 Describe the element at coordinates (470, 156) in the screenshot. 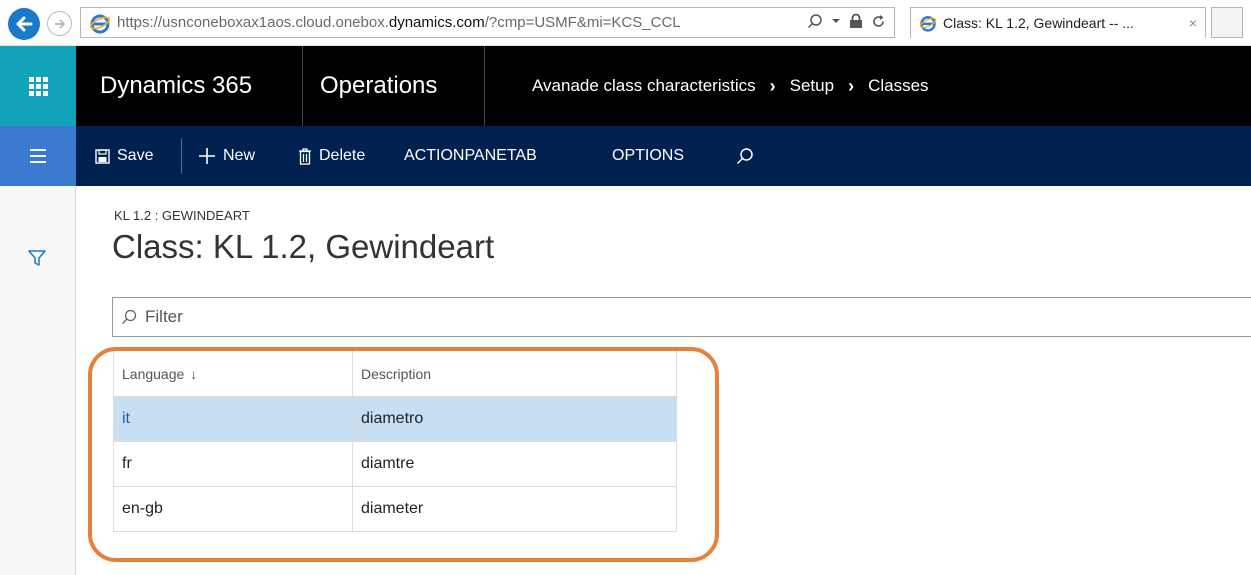

I see `tab-actionpanetab: ACTIONPANETAB` at that location.